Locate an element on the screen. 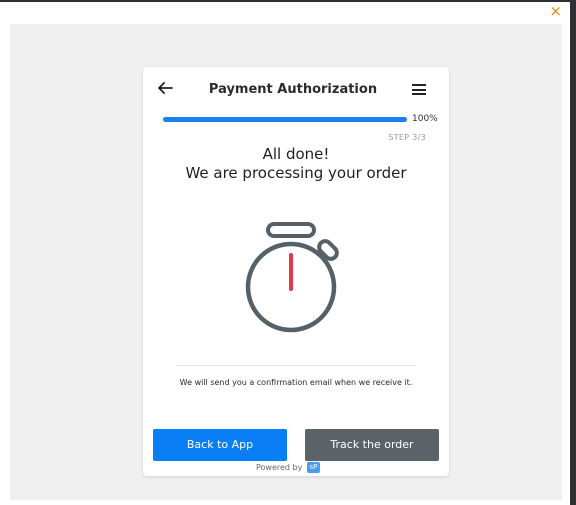  progress-bar-fill is located at coordinates (285, 119).